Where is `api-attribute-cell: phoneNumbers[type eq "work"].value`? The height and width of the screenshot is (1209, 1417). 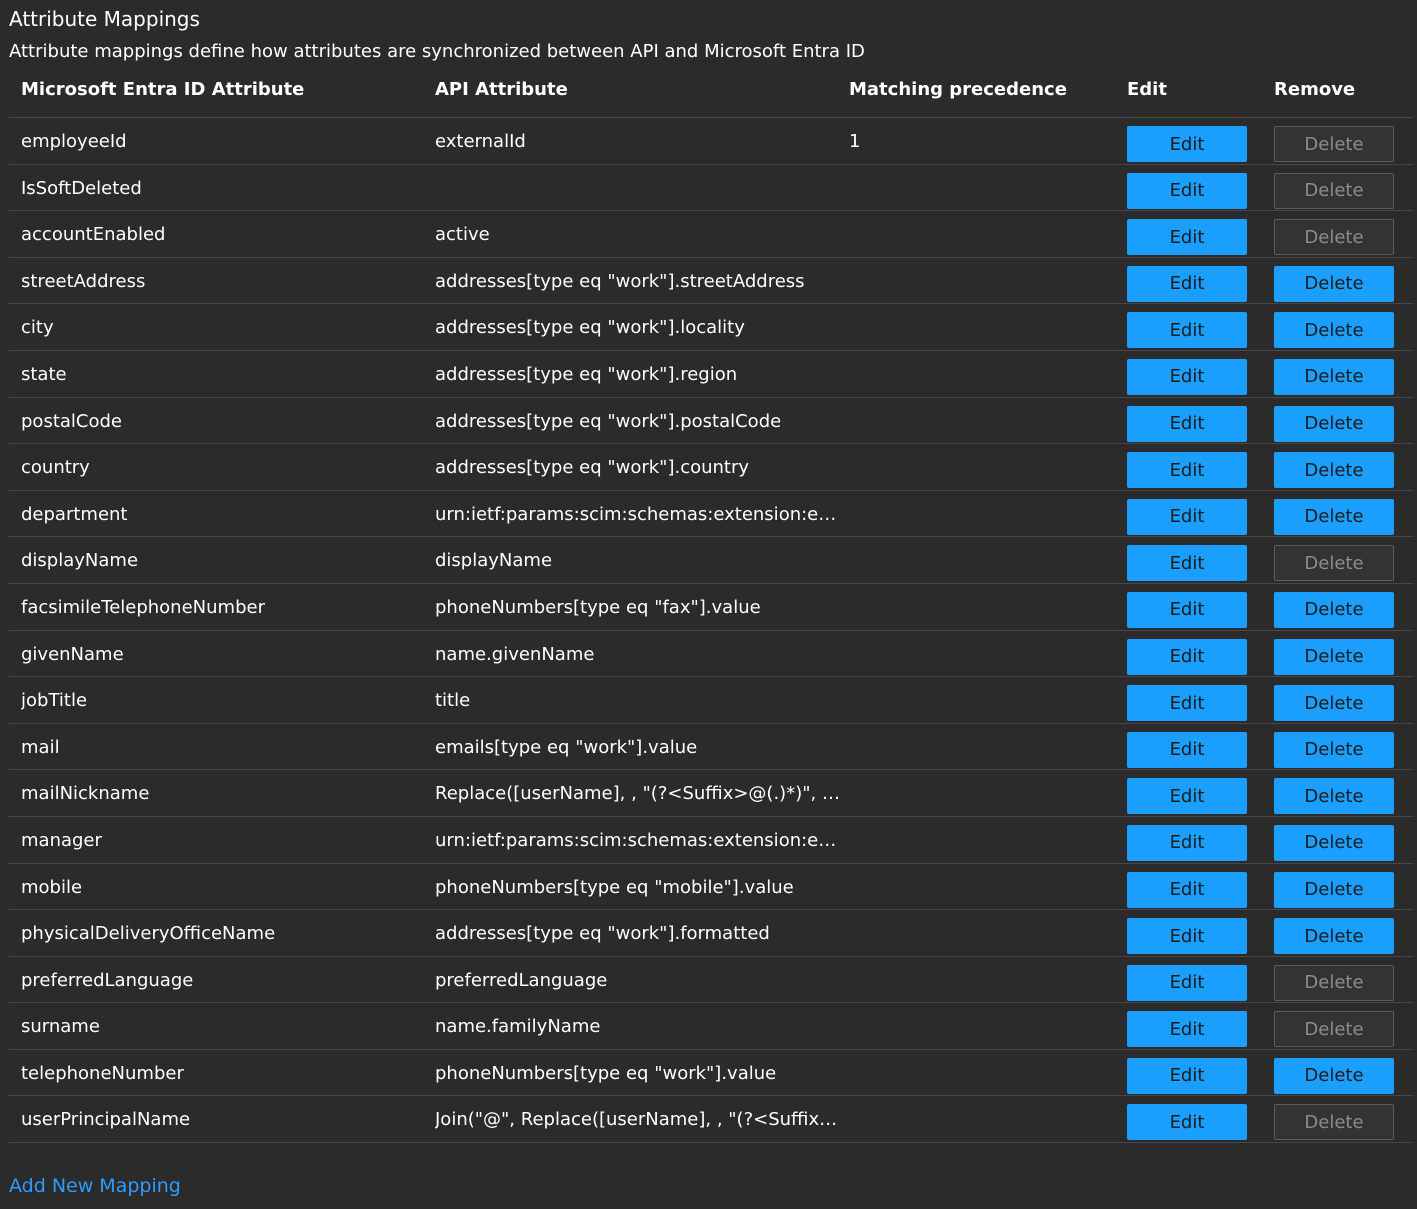
api-attribute-cell: phoneNumbers[type eq "work"].value is located at coordinates (606, 1073).